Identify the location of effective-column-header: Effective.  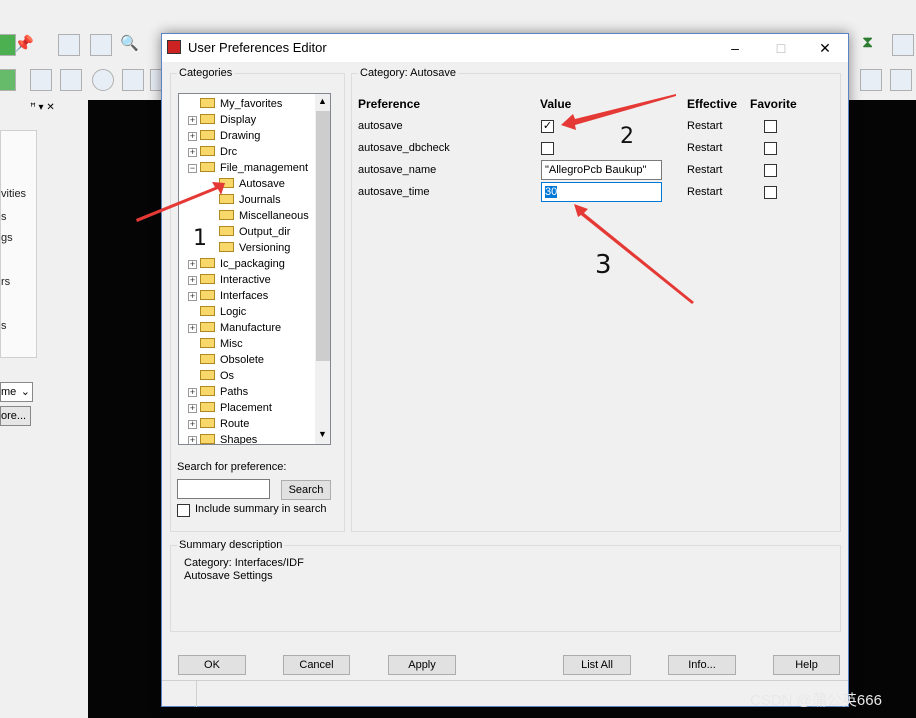
(712, 104).